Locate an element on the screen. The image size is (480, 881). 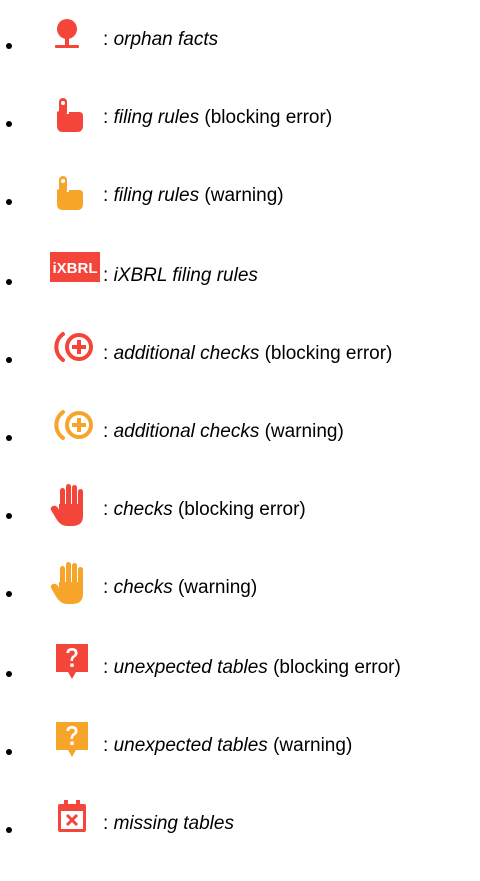
legend-text: : filing rules (warning) is located at coordinates (193, 195).